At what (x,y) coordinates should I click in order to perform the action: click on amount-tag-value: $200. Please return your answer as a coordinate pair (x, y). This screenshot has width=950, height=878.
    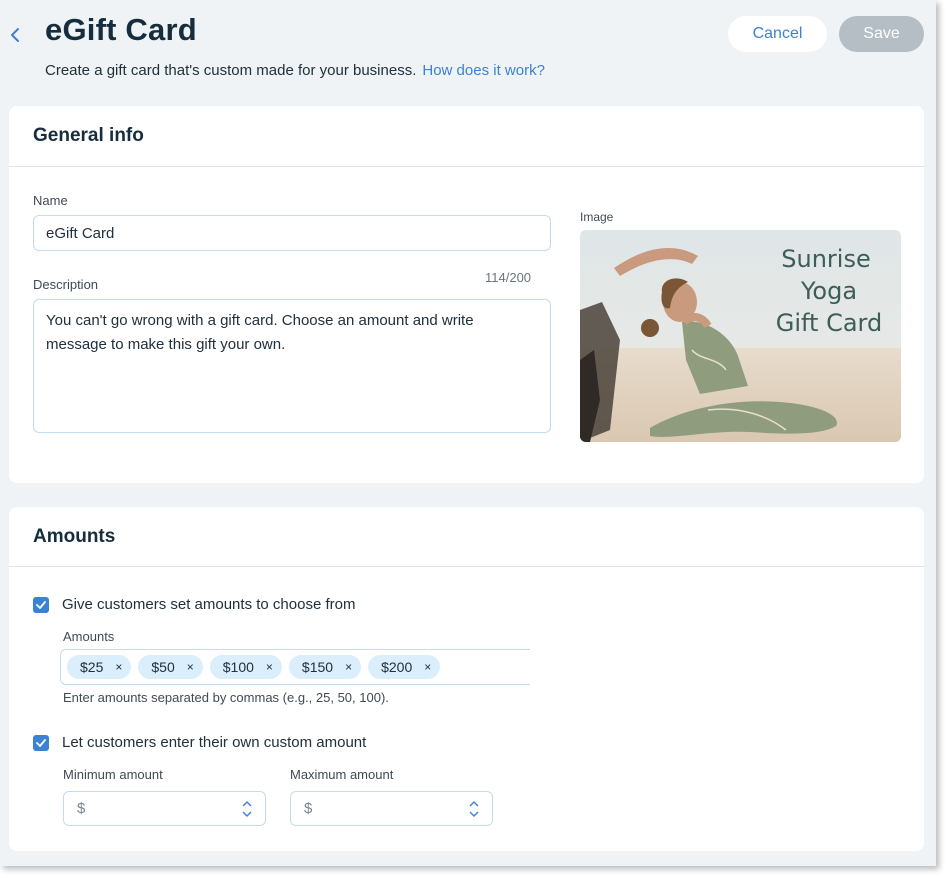
    Looking at the image, I should click on (397, 667).